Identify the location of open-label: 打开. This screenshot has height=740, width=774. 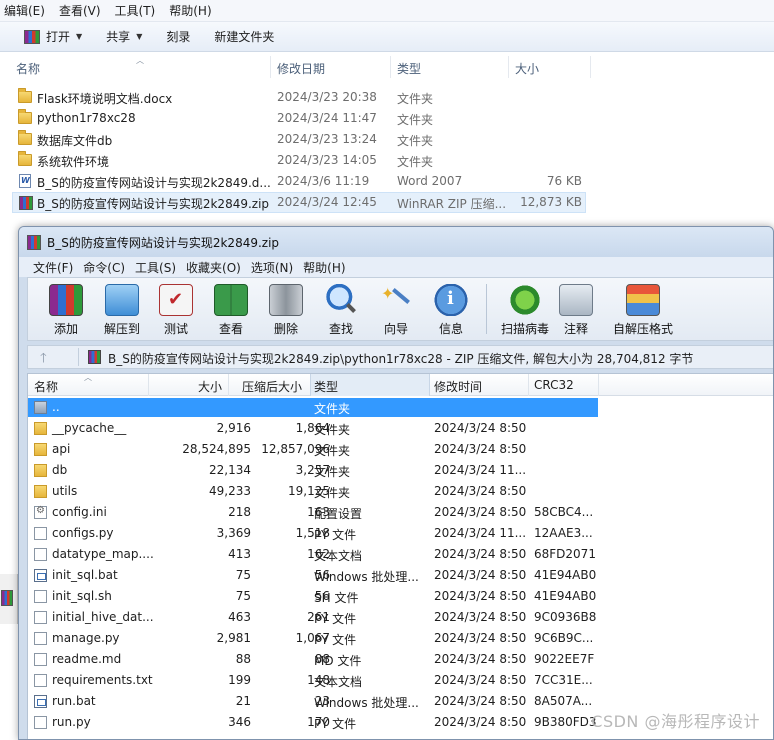
(58, 37).